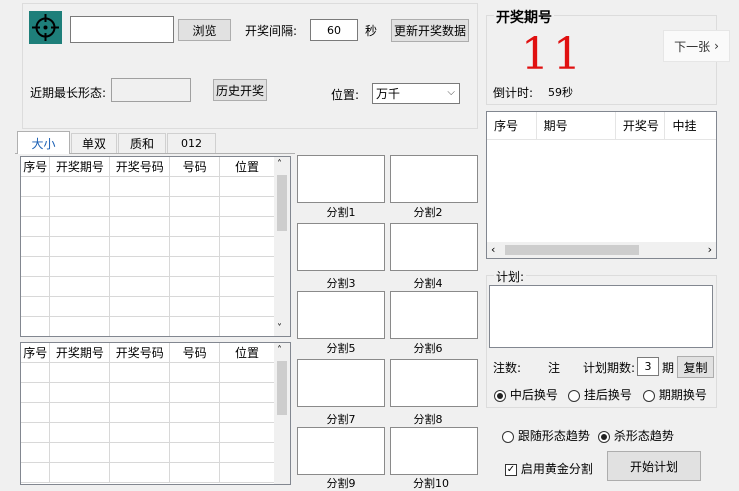 The height and width of the screenshot is (491, 739). What do you see at coordinates (560, 92) in the screenshot?
I see `countdown-value: 59秒` at bounding box center [560, 92].